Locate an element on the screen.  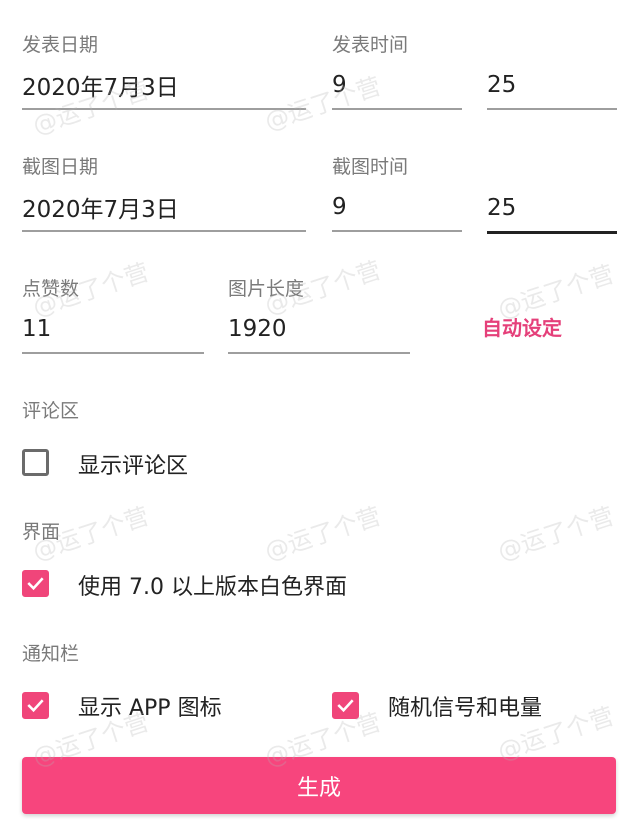
screenshot-hour-field is located at coordinates (397, 208).